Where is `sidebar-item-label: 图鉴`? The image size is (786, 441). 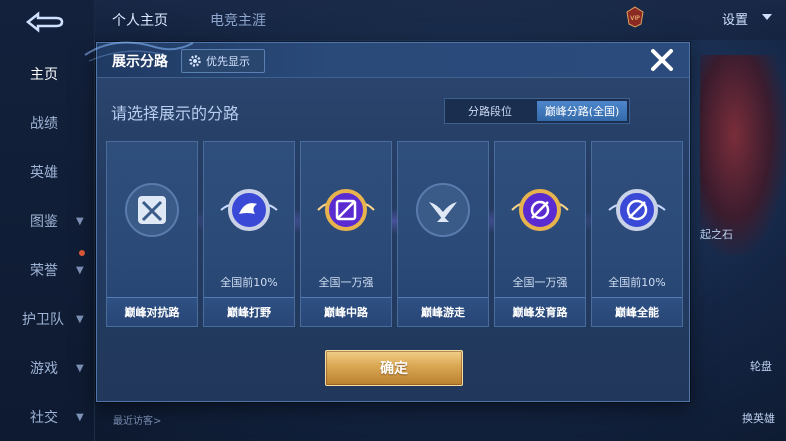 sidebar-item-label: 图鉴 is located at coordinates (44, 222).